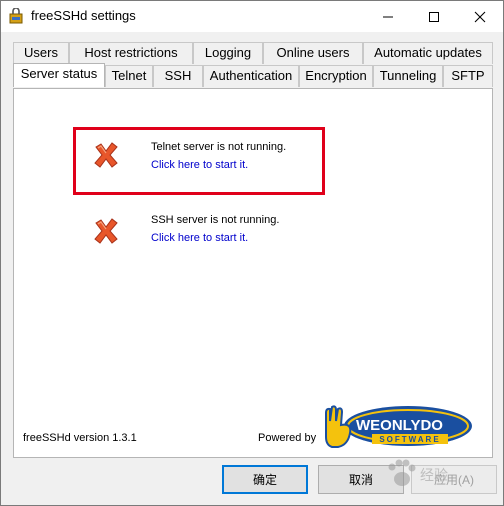  Describe the element at coordinates (178, 76) in the screenshot. I see `tab-ssh: SSH` at that location.